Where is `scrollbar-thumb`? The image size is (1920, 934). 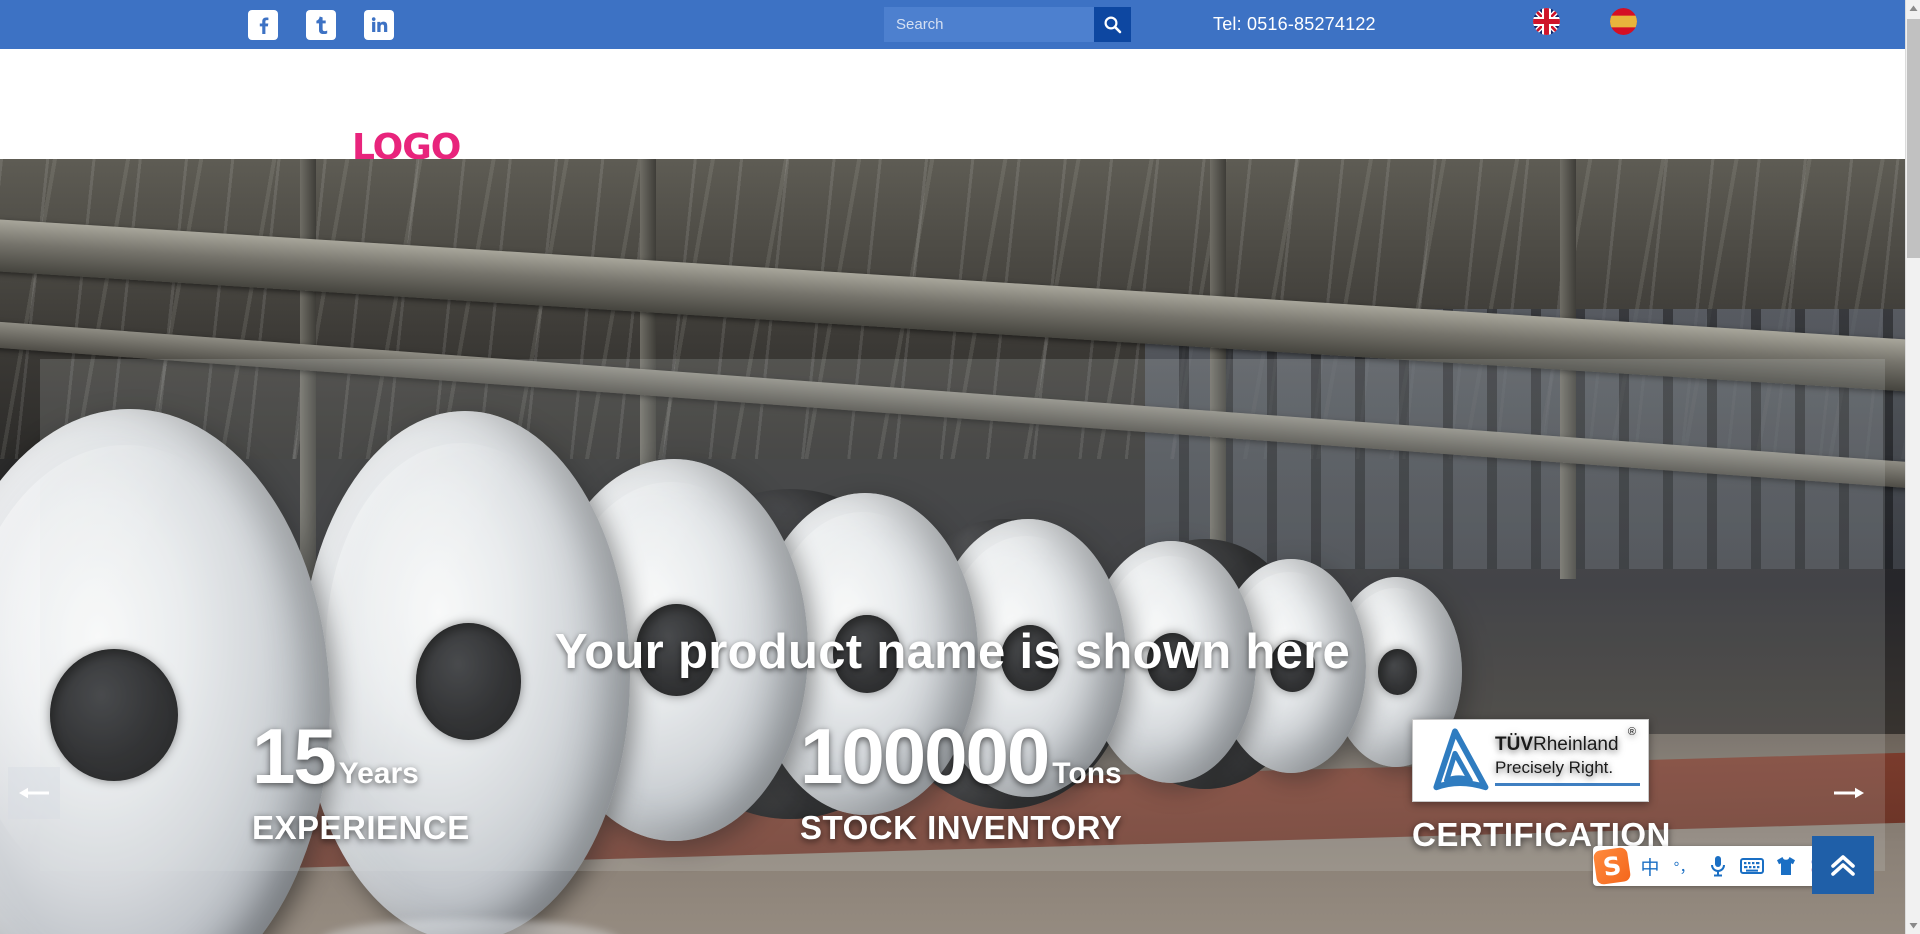 scrollbar-thumb is located at coordinates (1913, 138).